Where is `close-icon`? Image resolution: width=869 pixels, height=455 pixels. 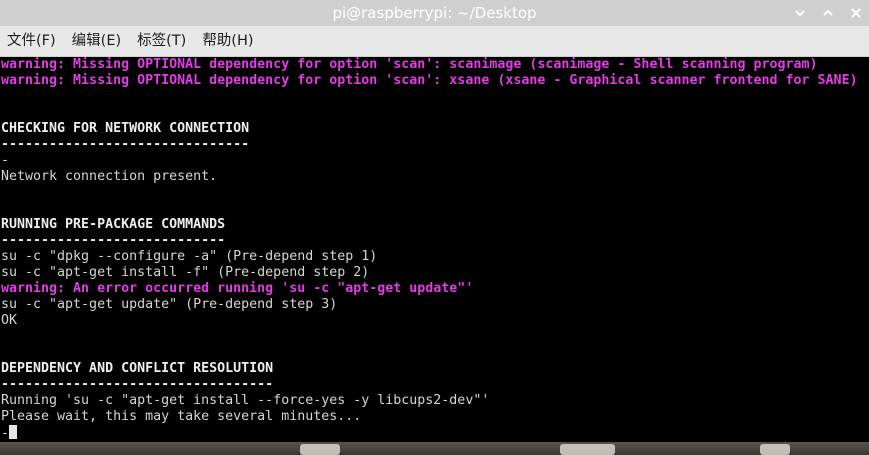 close-icon is located at coordinates (856, 13).